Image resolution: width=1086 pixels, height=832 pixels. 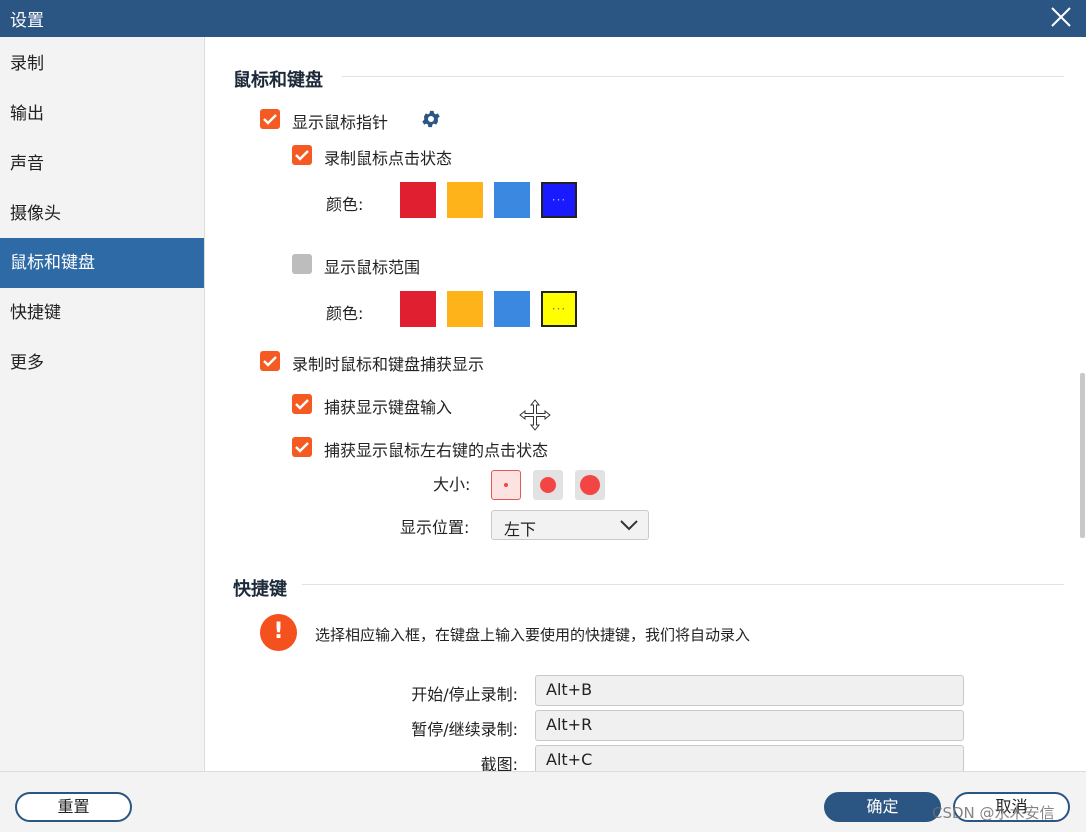 I want to click on size-medium-button, so click(x=548, y=485).